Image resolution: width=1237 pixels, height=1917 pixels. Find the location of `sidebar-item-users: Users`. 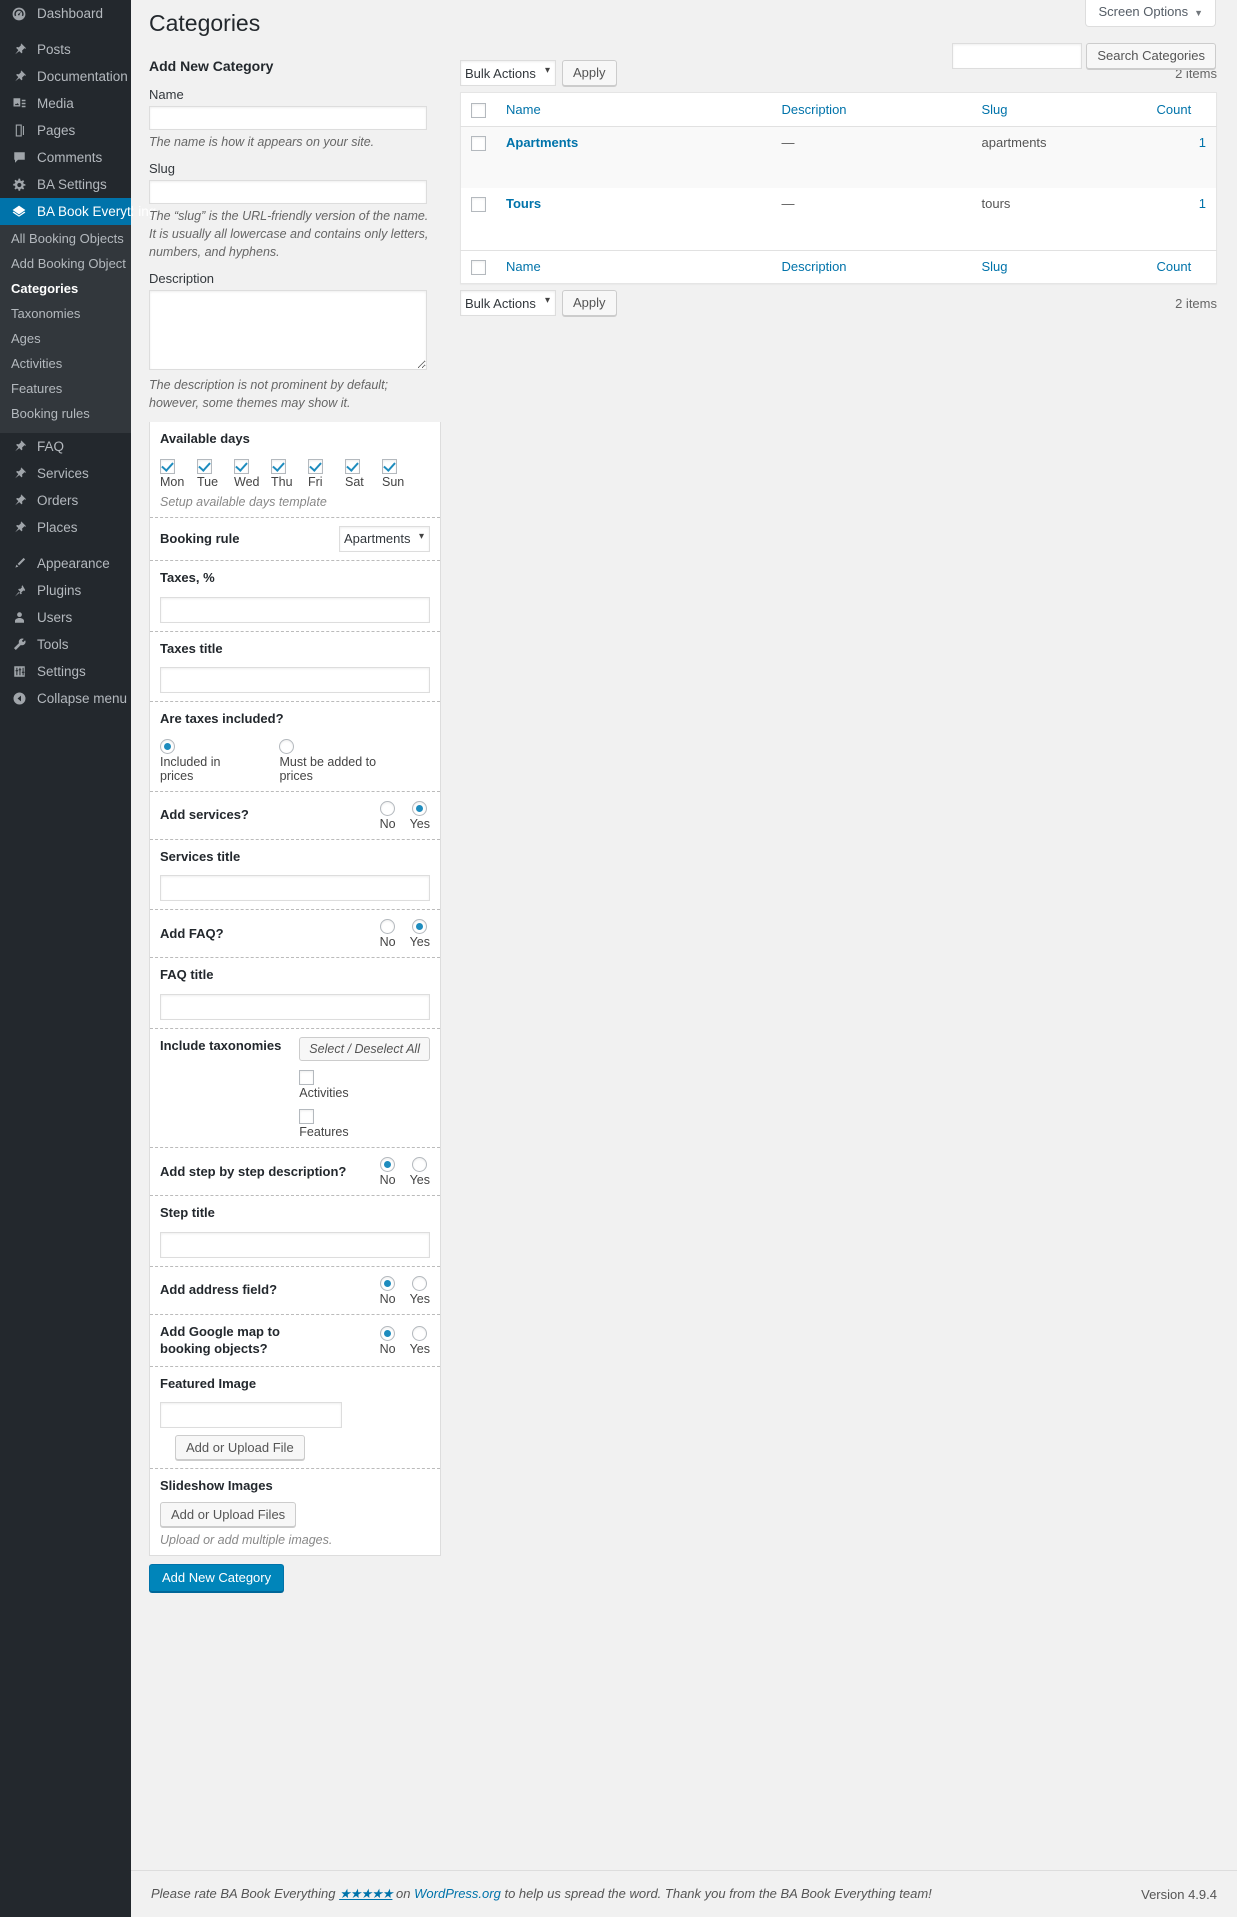

sidebar-item-users: Users is located at coordinates (65, 617).